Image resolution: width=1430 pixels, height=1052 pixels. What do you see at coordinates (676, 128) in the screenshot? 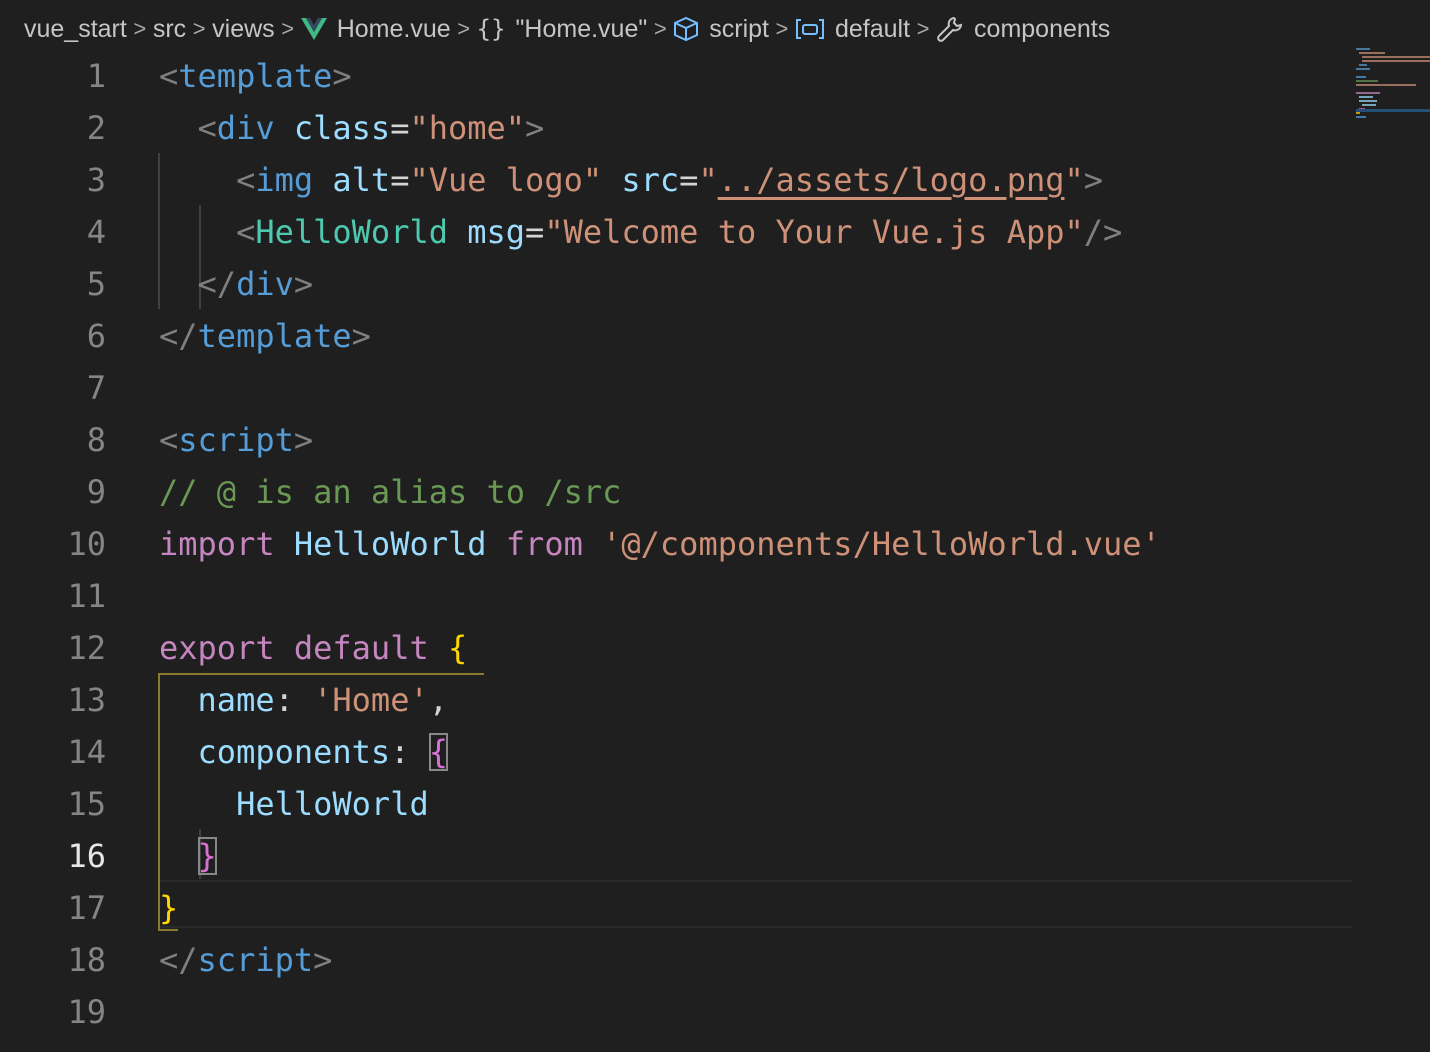
I see `code-line: 2 <div class="home">` at bounding box center [676, 128].